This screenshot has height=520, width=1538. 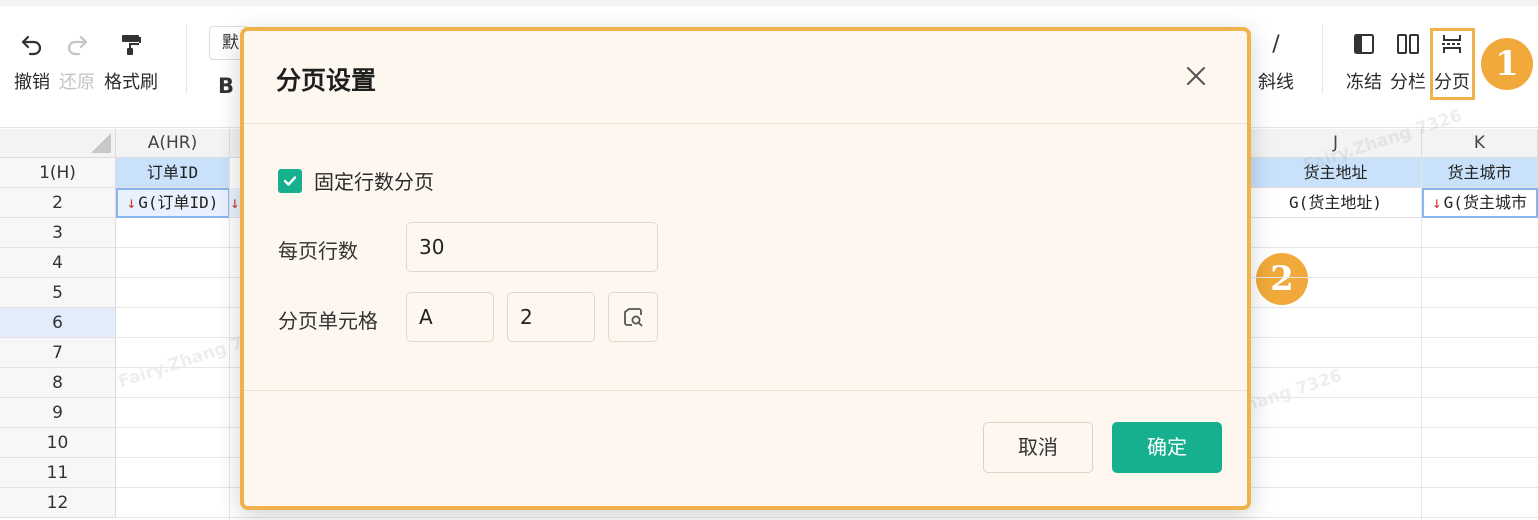 I want to click on redo-label: 还原, so click(x=77, y=82).